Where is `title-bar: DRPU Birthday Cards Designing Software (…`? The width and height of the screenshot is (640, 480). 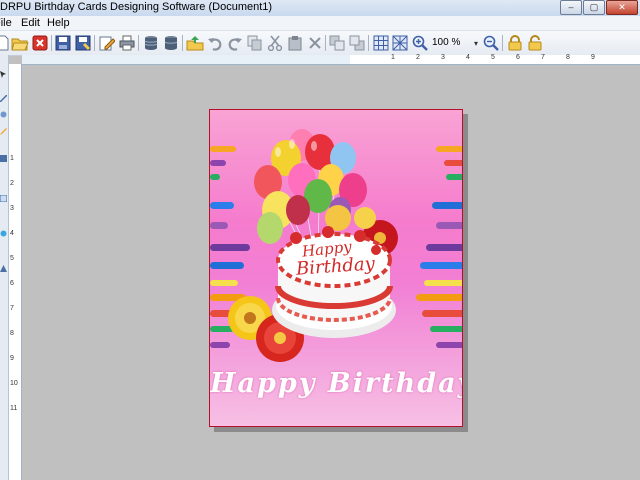
title-bar: DRPU Birthday Cards Designing Software (… is located at coordinates (320, 8).